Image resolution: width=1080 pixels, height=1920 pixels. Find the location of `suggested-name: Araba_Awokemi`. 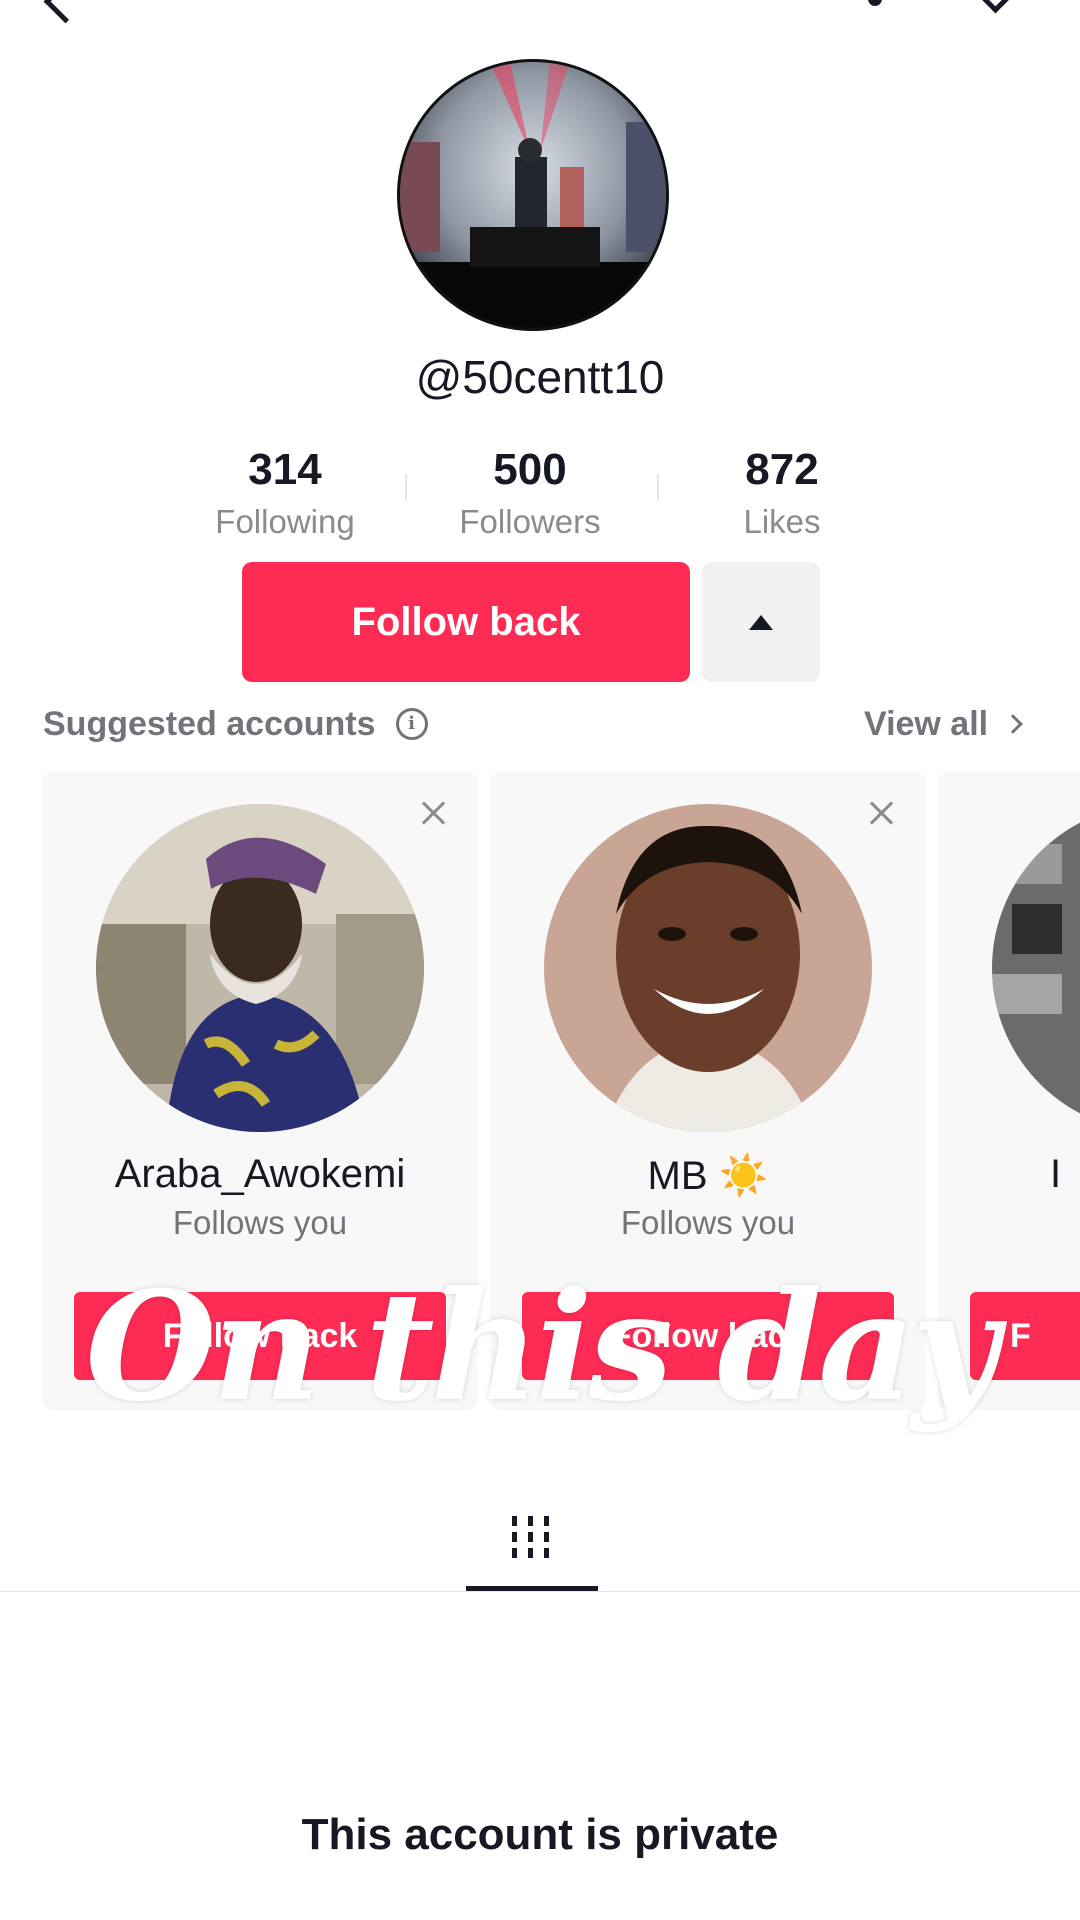

suggested-name: Araba_Awokemi is located at coordinates (260, 1174).